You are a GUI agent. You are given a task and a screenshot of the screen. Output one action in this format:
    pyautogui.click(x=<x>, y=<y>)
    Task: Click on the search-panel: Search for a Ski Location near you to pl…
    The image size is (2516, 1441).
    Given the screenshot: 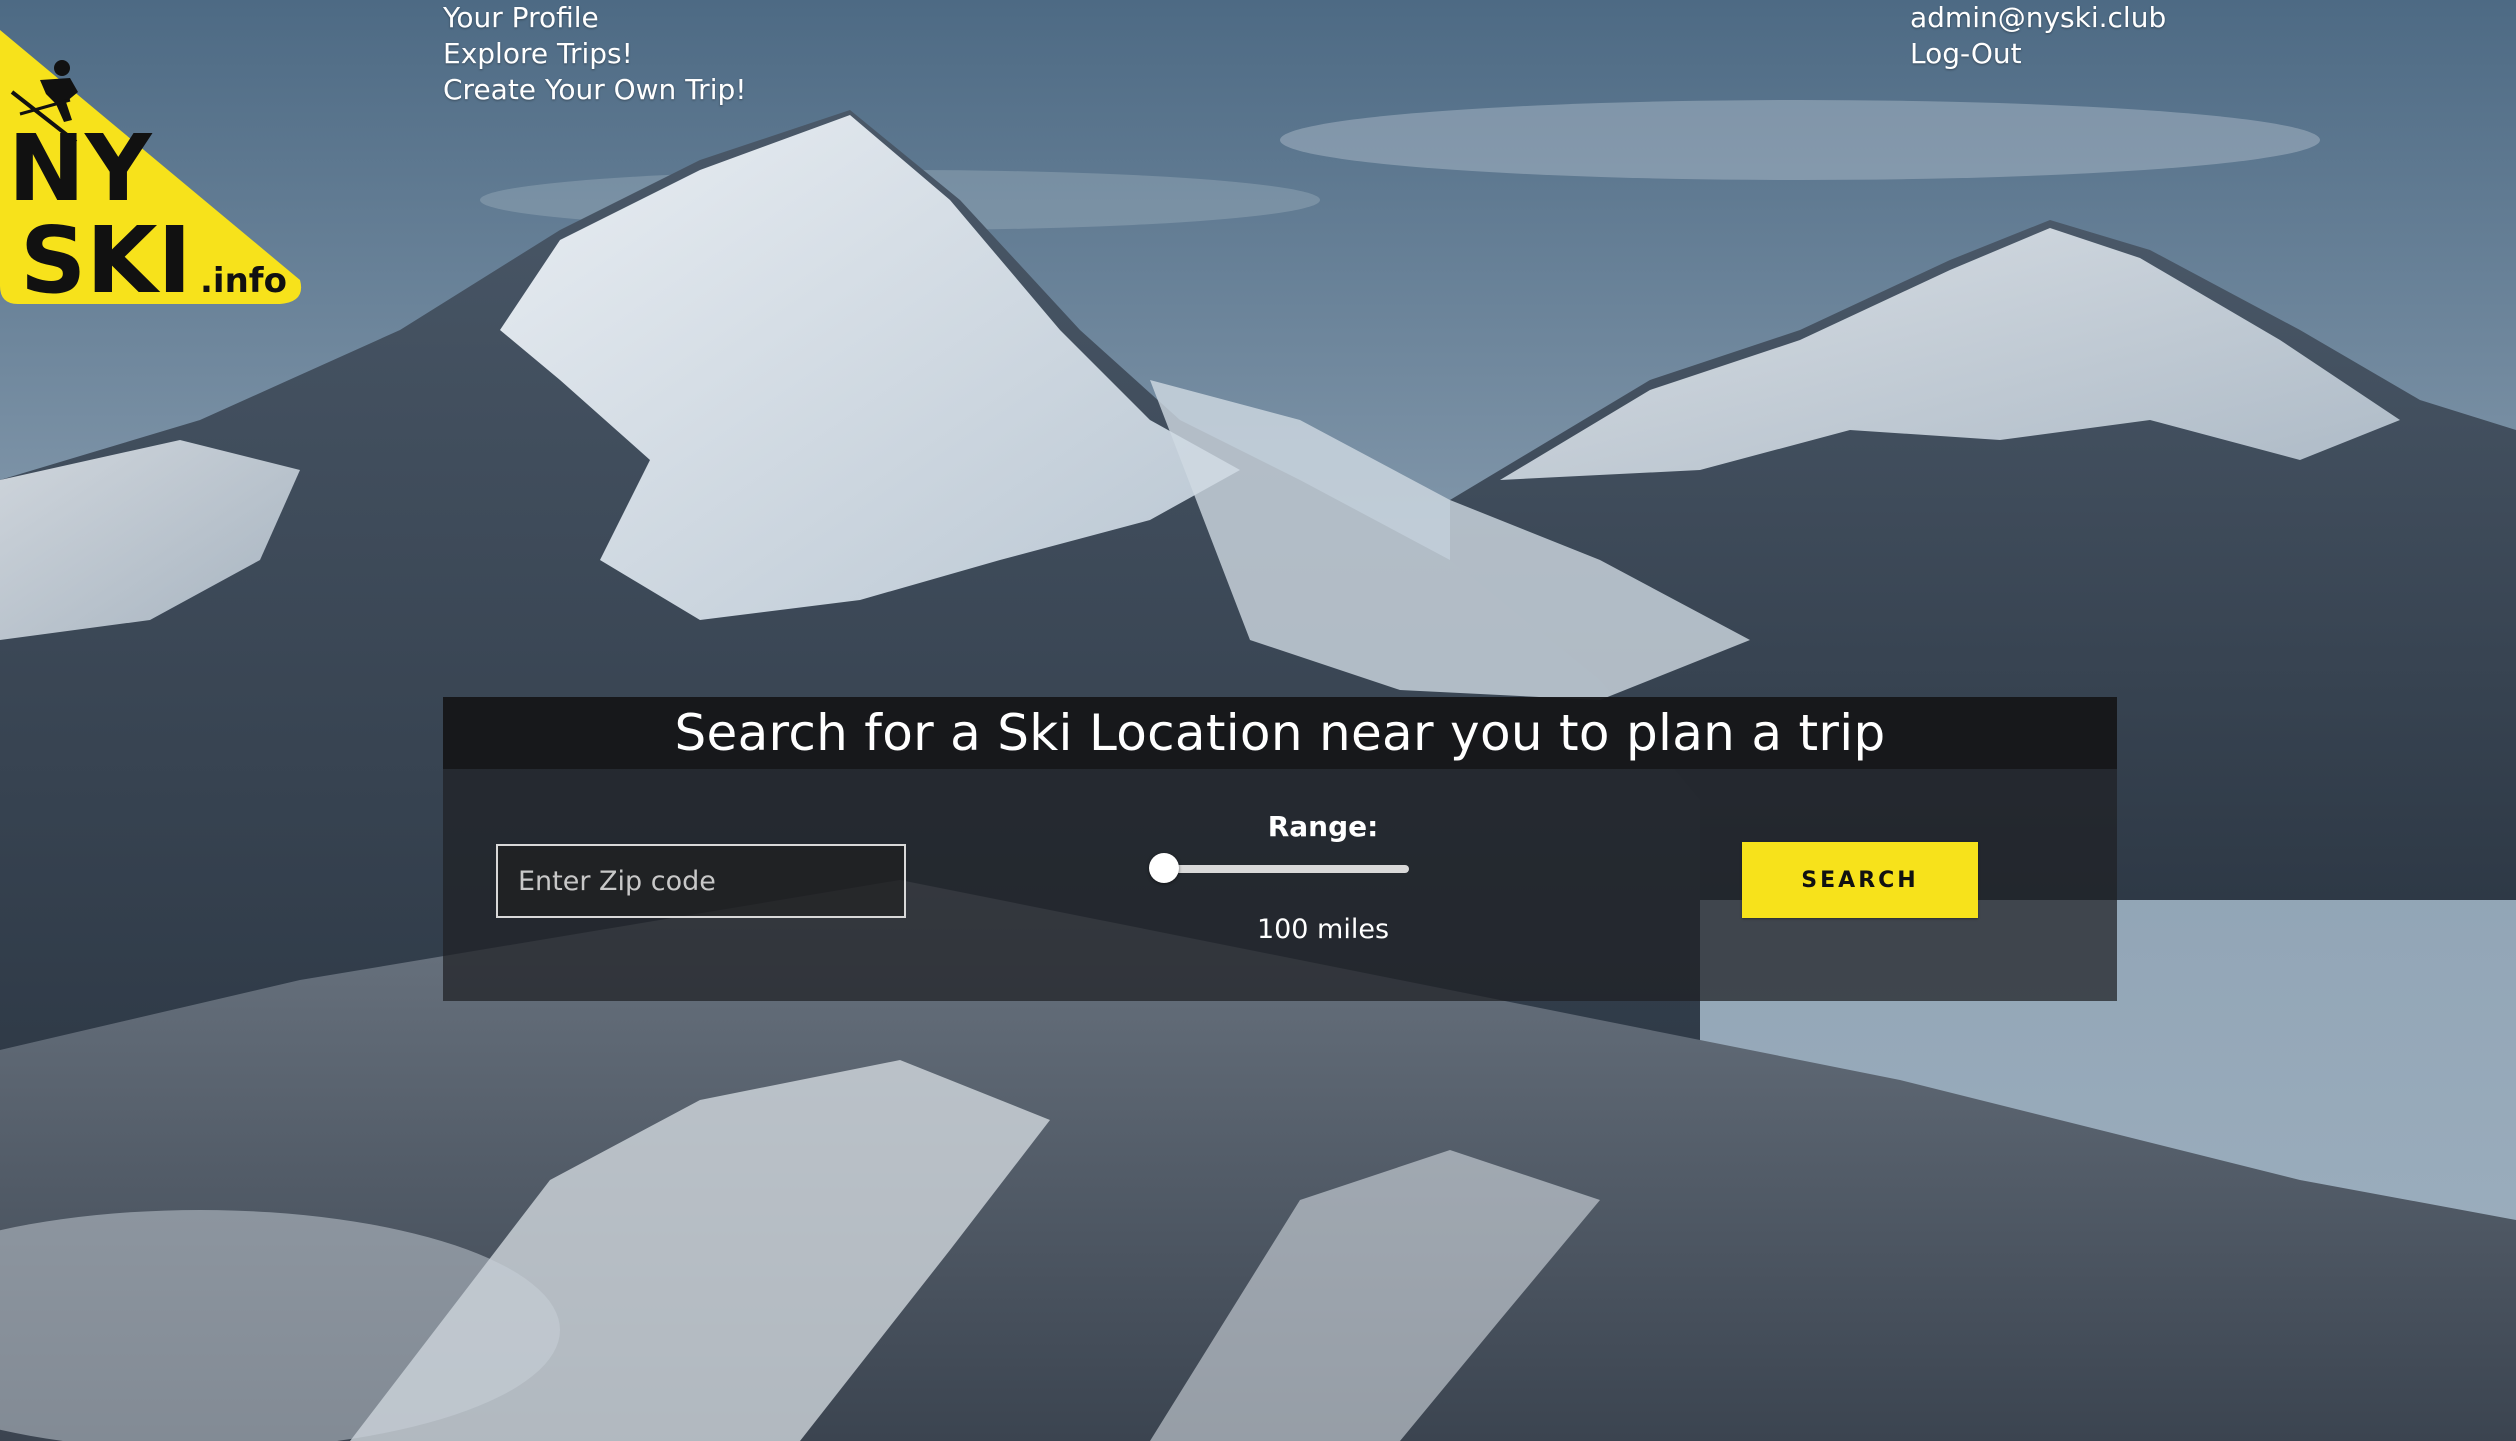 What is the action you would take?
    pyautogui.click(x=1280, y=849)
    